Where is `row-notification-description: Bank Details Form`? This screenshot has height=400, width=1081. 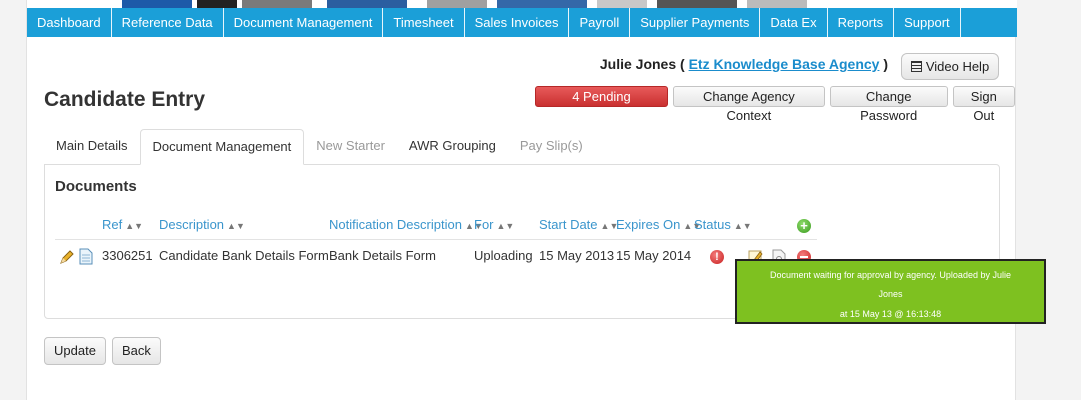
row-notification-description: Bank Details Form is located at coordinates (382, 255).